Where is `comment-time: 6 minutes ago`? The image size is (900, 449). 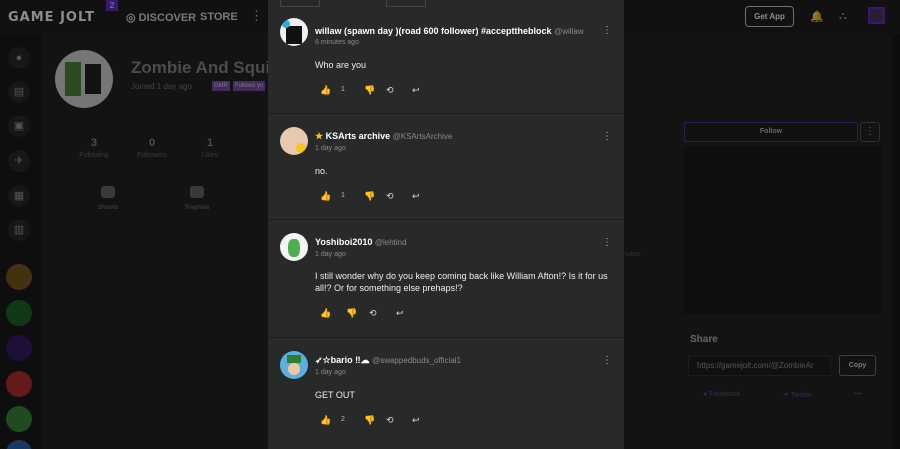 comment-time: 6 minutes ago is located at coordinates (337, 42).